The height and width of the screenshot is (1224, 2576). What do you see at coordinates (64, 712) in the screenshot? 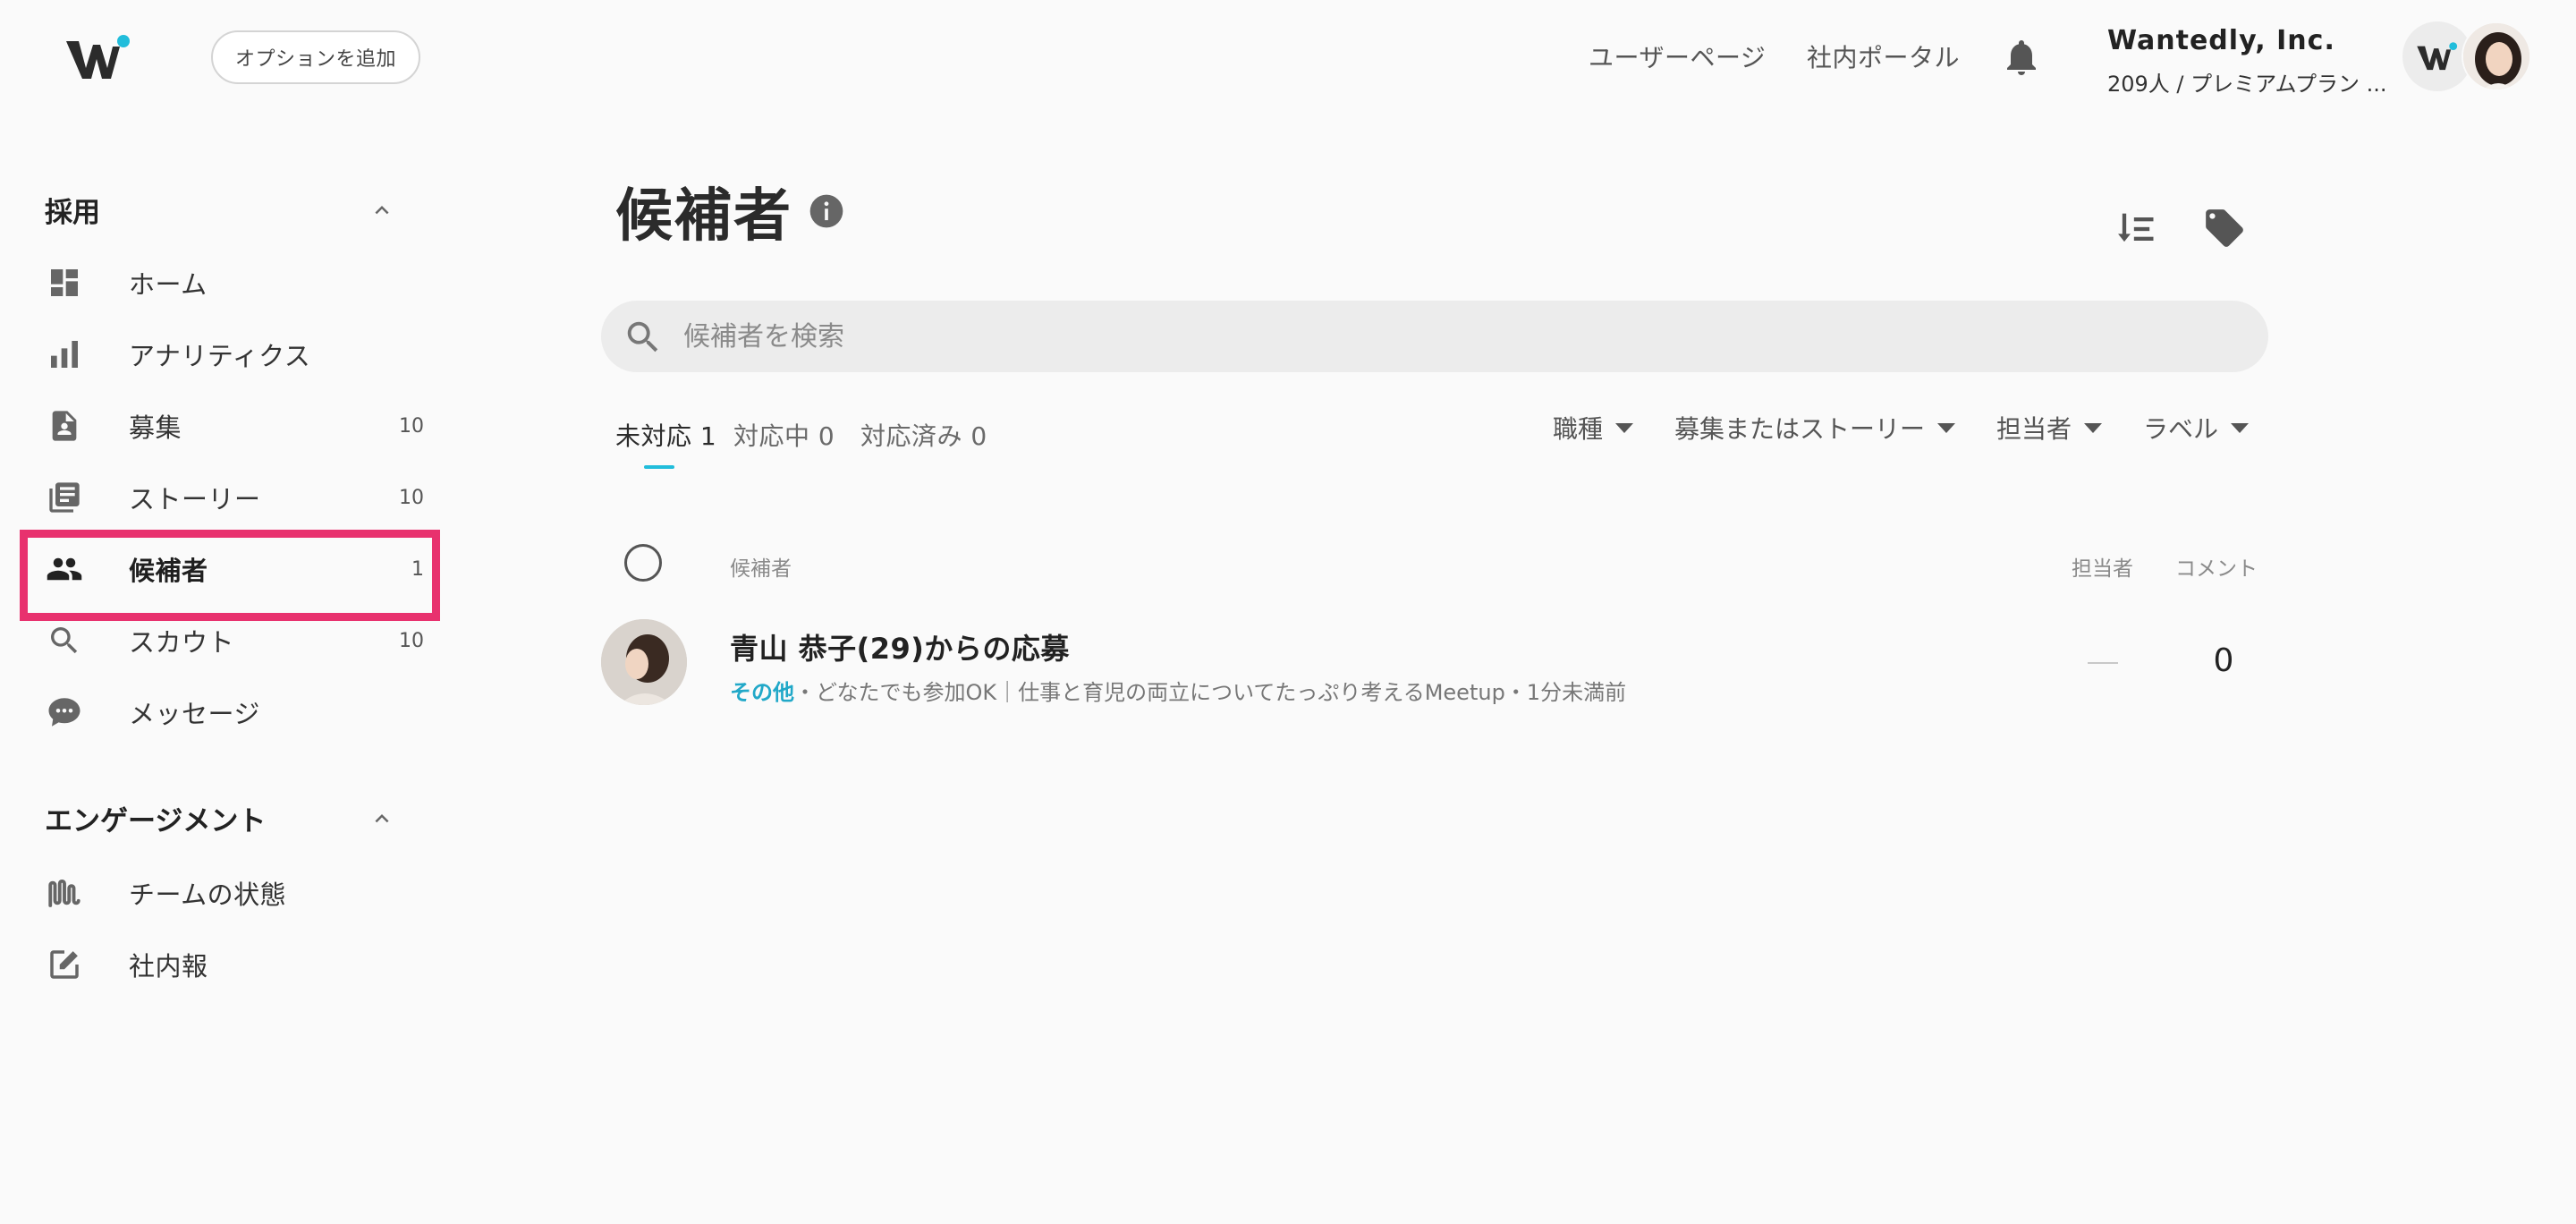
I see `chat-icon` at bounding box center [64, 712].